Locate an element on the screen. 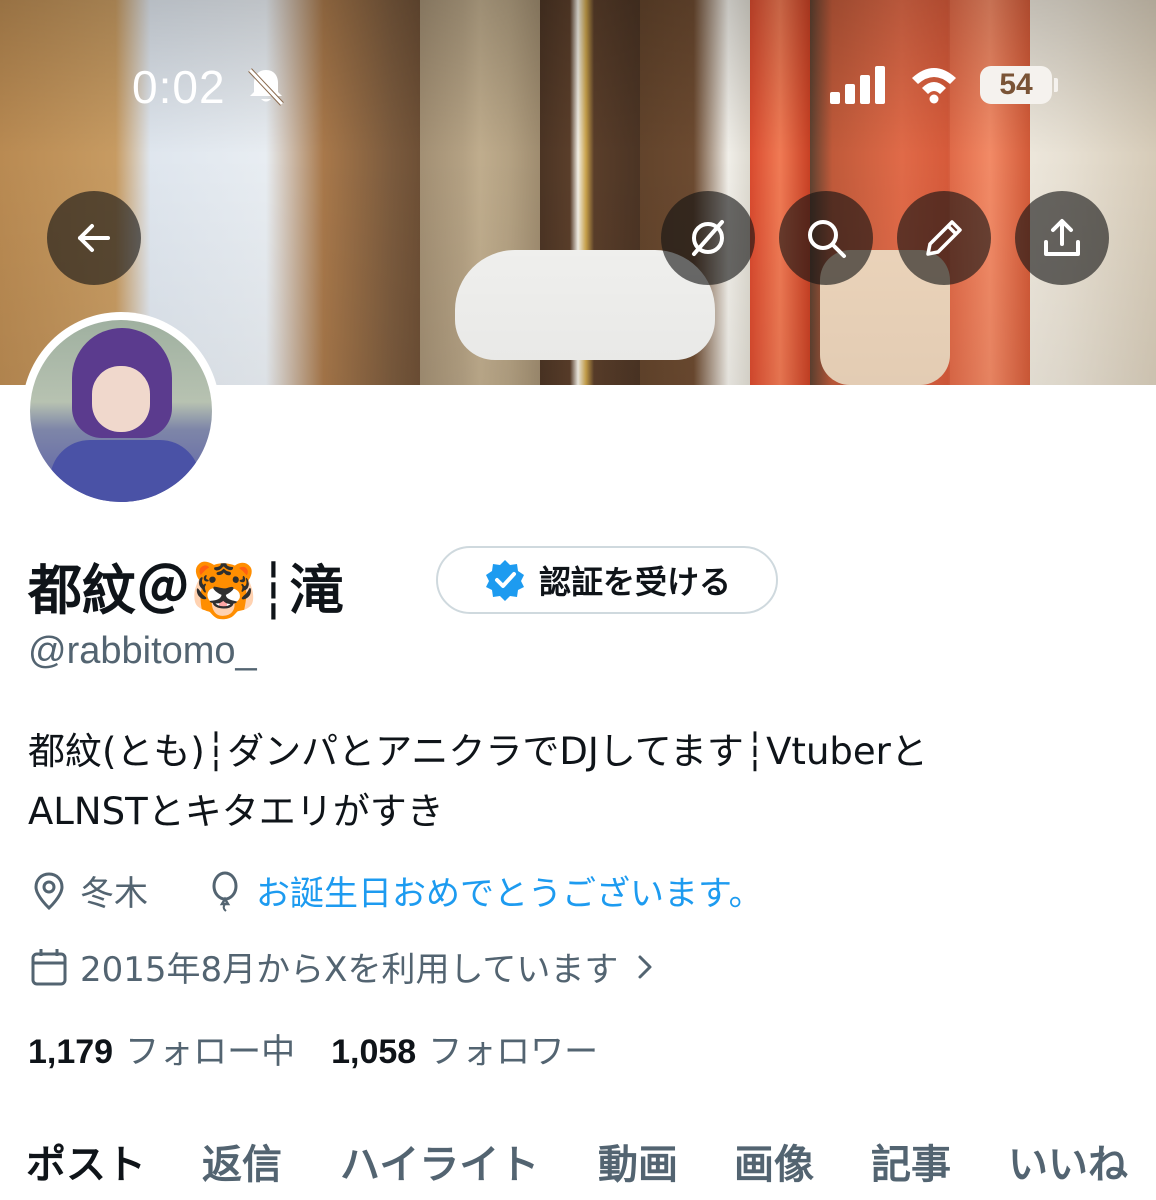 The height and width of the screenshot is (1200, 1156). tab-media: 画像 is located at coordinates (774, 1161).